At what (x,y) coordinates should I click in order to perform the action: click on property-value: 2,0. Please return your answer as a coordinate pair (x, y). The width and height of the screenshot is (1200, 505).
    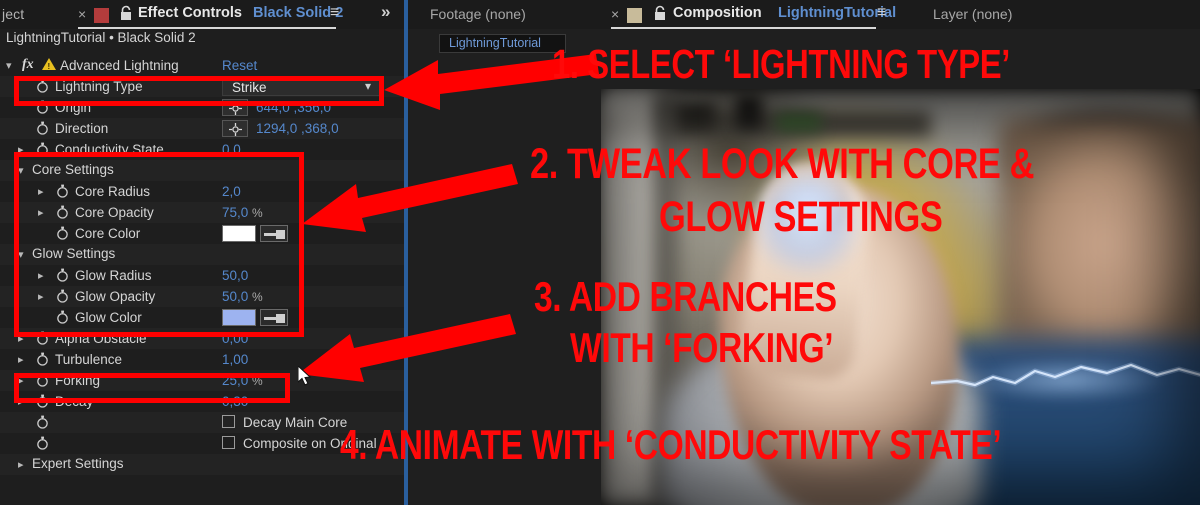
    Looking at the image, I should click on (231, 191).